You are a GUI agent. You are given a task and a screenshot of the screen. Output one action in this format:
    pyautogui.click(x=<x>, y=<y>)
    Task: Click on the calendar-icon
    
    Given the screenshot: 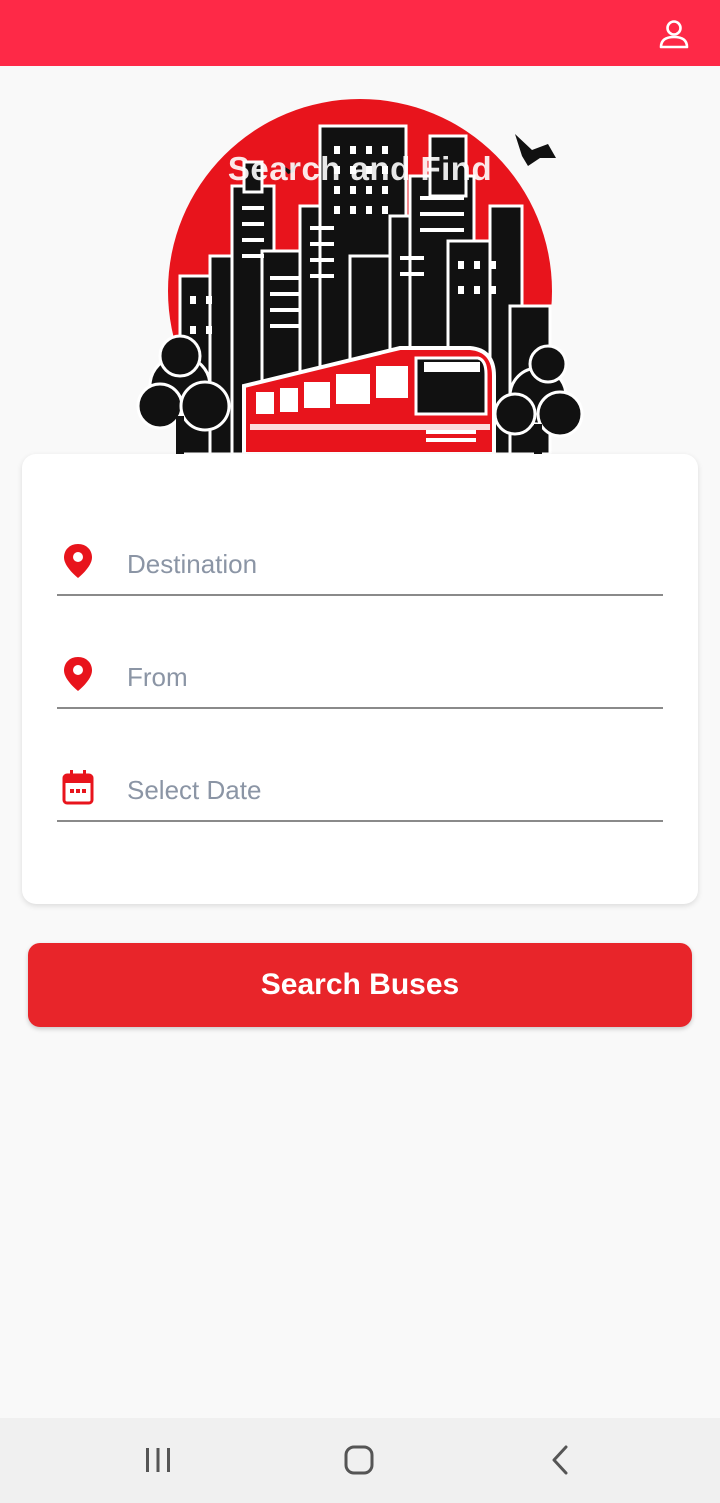 What is the action you would take?
    pyautogui.click(x=78, y=787)
    